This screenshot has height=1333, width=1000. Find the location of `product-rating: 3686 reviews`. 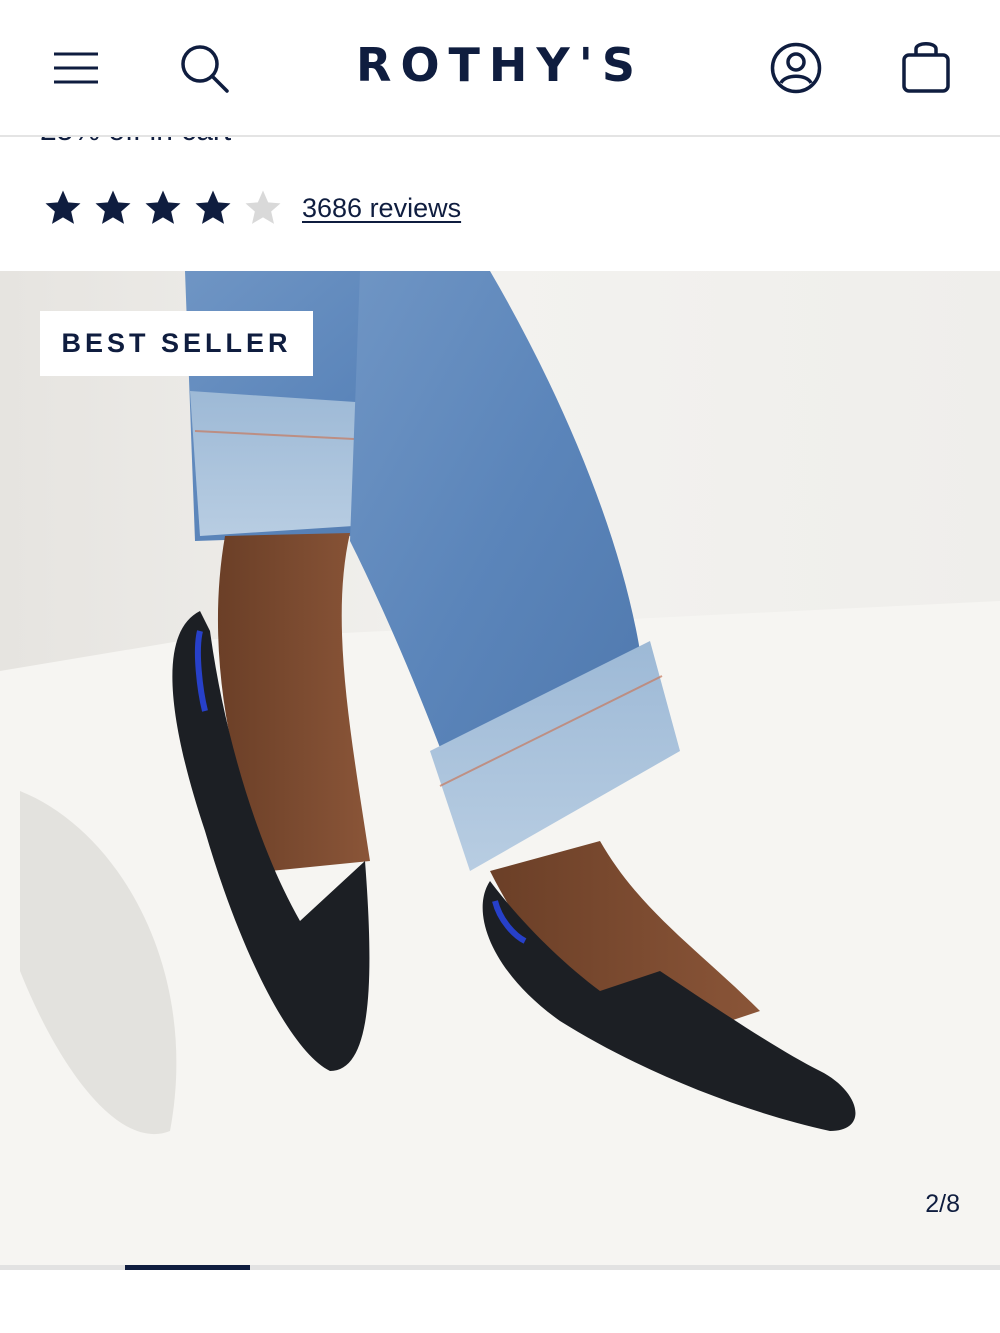

product-rating: 3686 reviews is located at coordinates (250, 208).